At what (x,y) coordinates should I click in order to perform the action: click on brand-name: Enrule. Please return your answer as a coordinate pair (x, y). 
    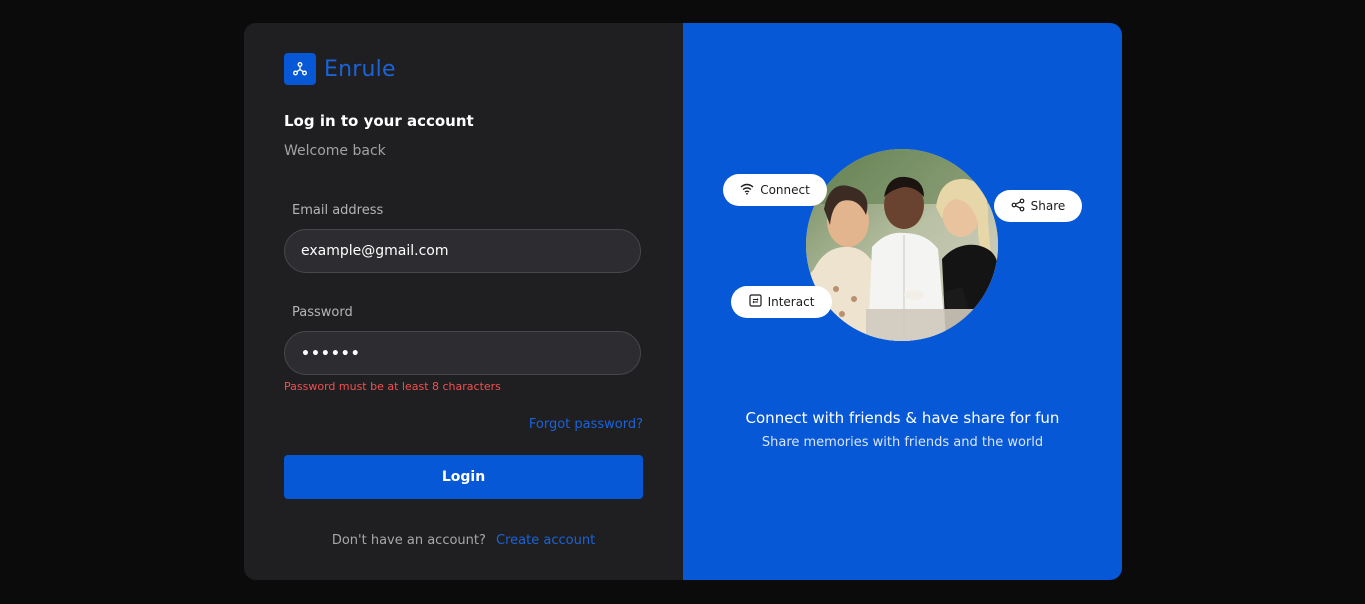
    Looking at the image, I should click on (360, 69).